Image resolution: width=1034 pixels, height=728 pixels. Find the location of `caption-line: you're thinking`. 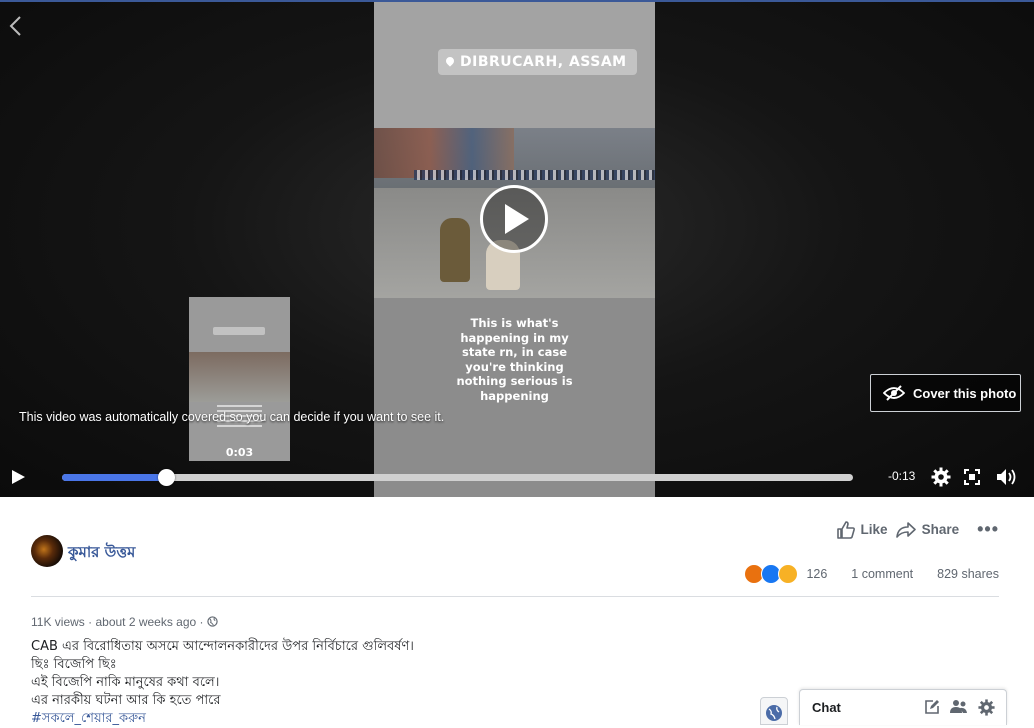

caption-line: you're thinking is located at coordinates (514, 366).